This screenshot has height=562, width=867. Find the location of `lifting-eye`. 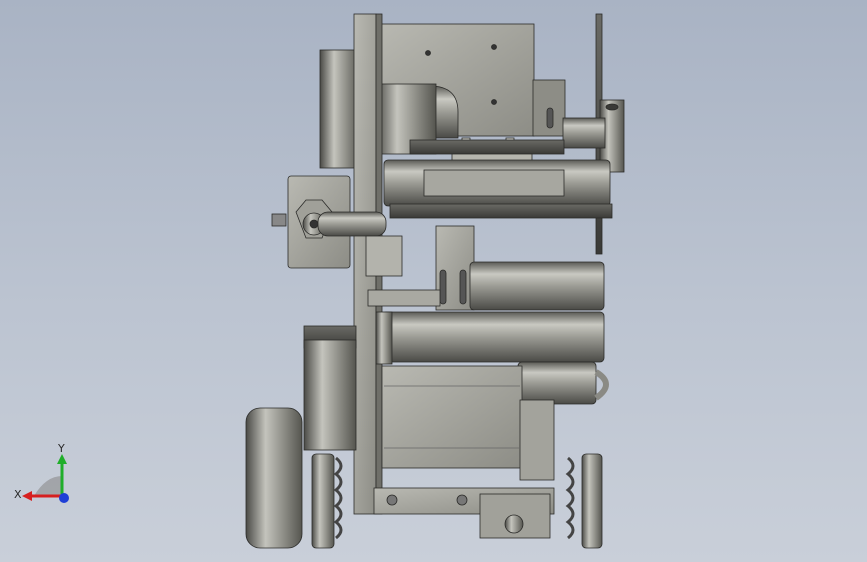

lifting-eye is located at coordinates (601, 385).